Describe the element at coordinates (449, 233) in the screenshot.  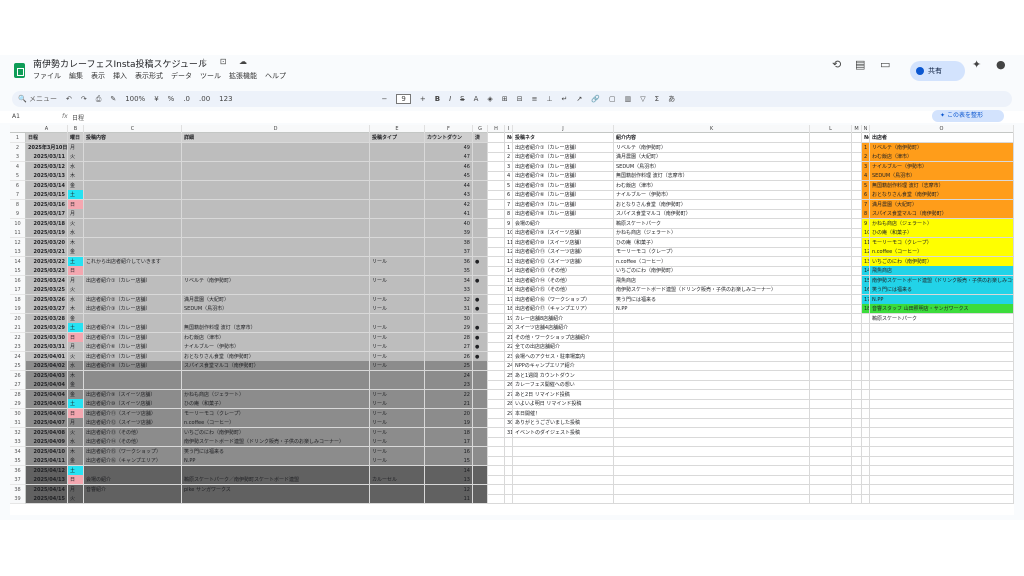
I see `cell-F: 39` at that location.